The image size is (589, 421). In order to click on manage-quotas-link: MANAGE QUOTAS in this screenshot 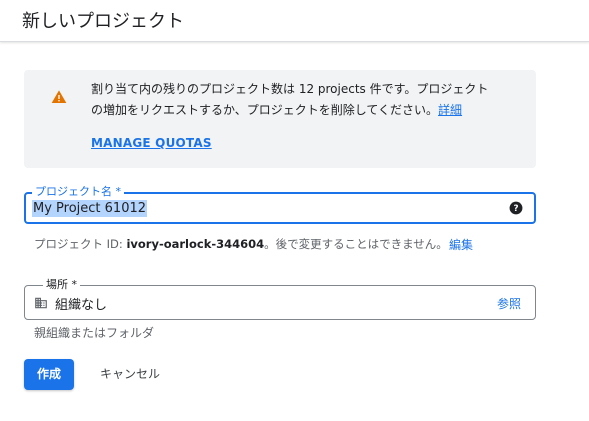, I will do `click(151, 143)`.